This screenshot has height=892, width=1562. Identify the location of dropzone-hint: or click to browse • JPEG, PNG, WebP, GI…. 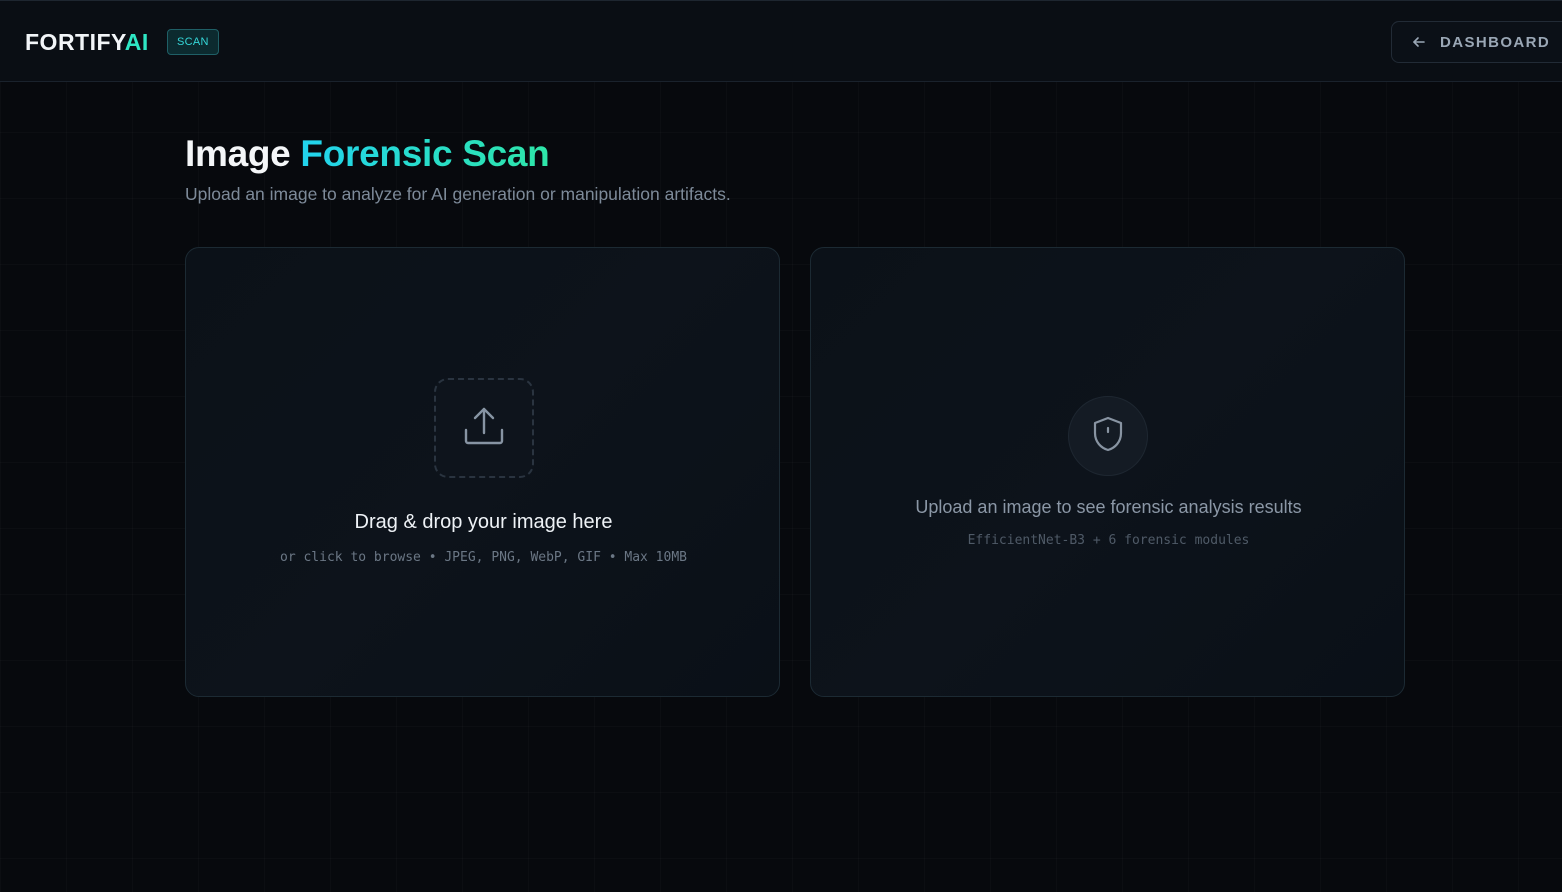
(483, 557).